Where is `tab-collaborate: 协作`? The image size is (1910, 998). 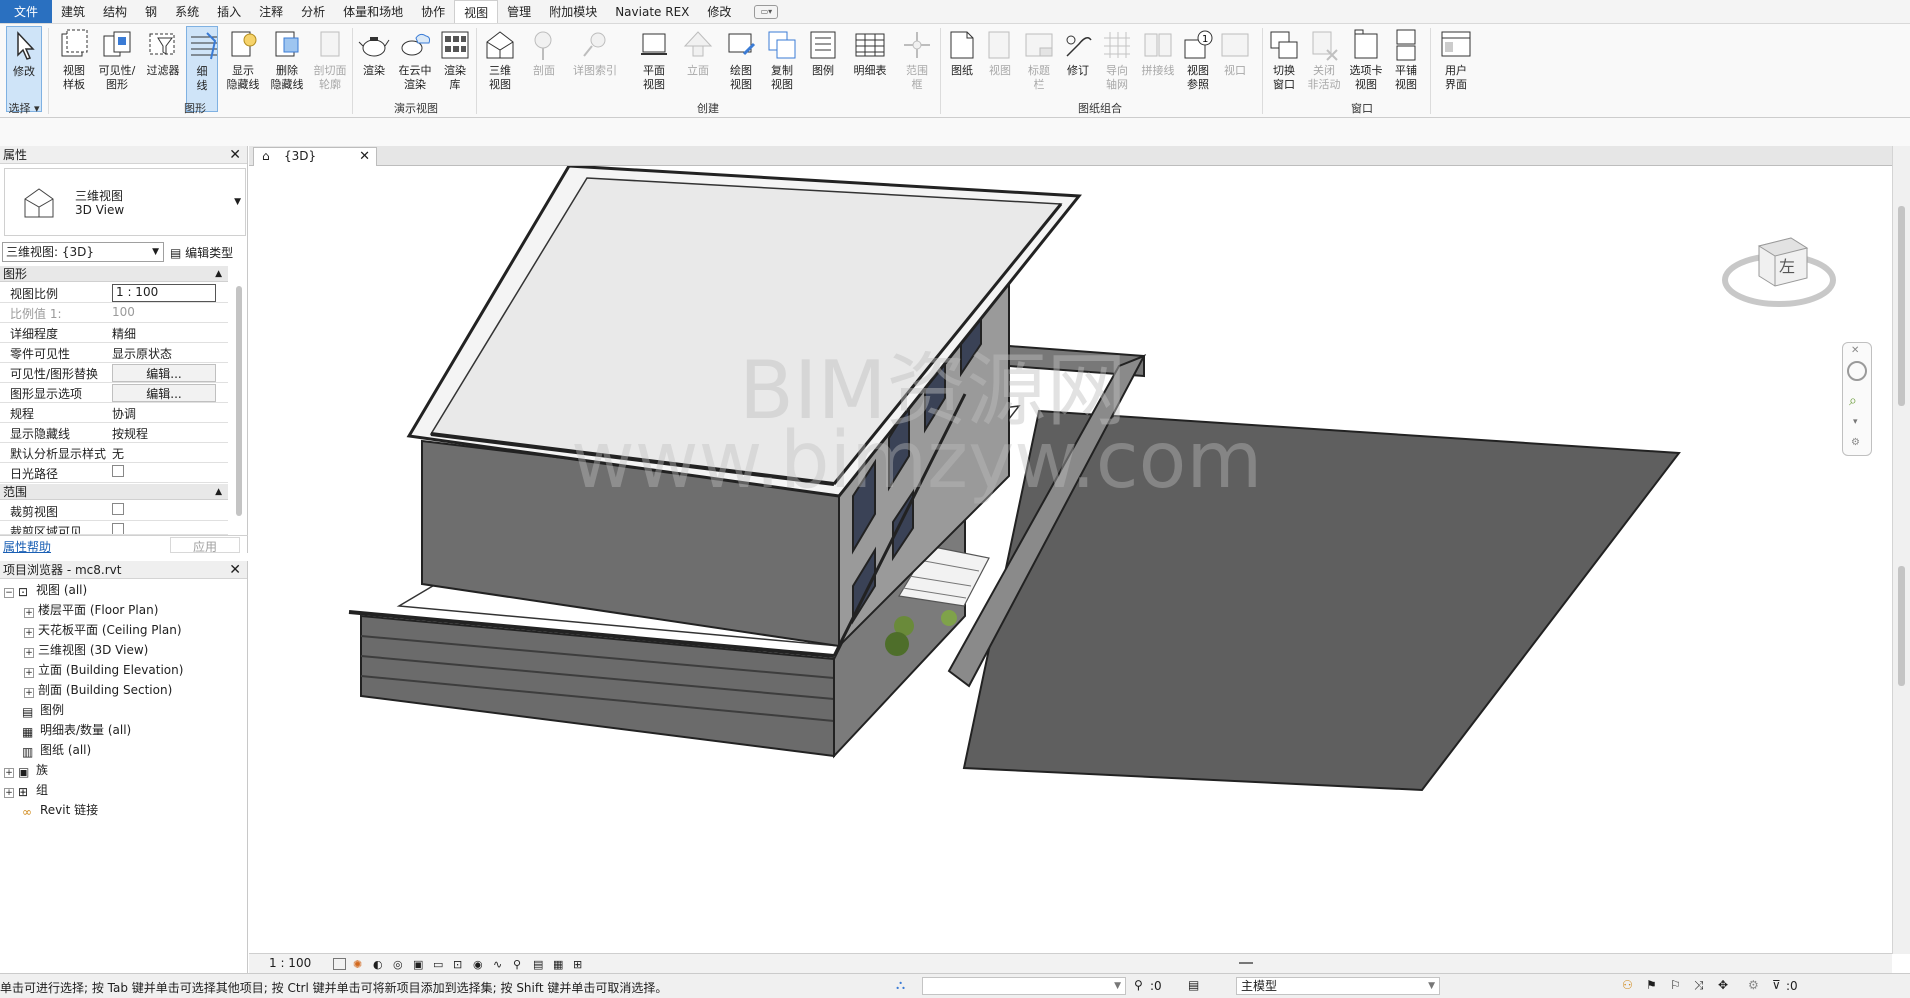
tab-collaborate: 协作 is located at coordinates (433, 11).